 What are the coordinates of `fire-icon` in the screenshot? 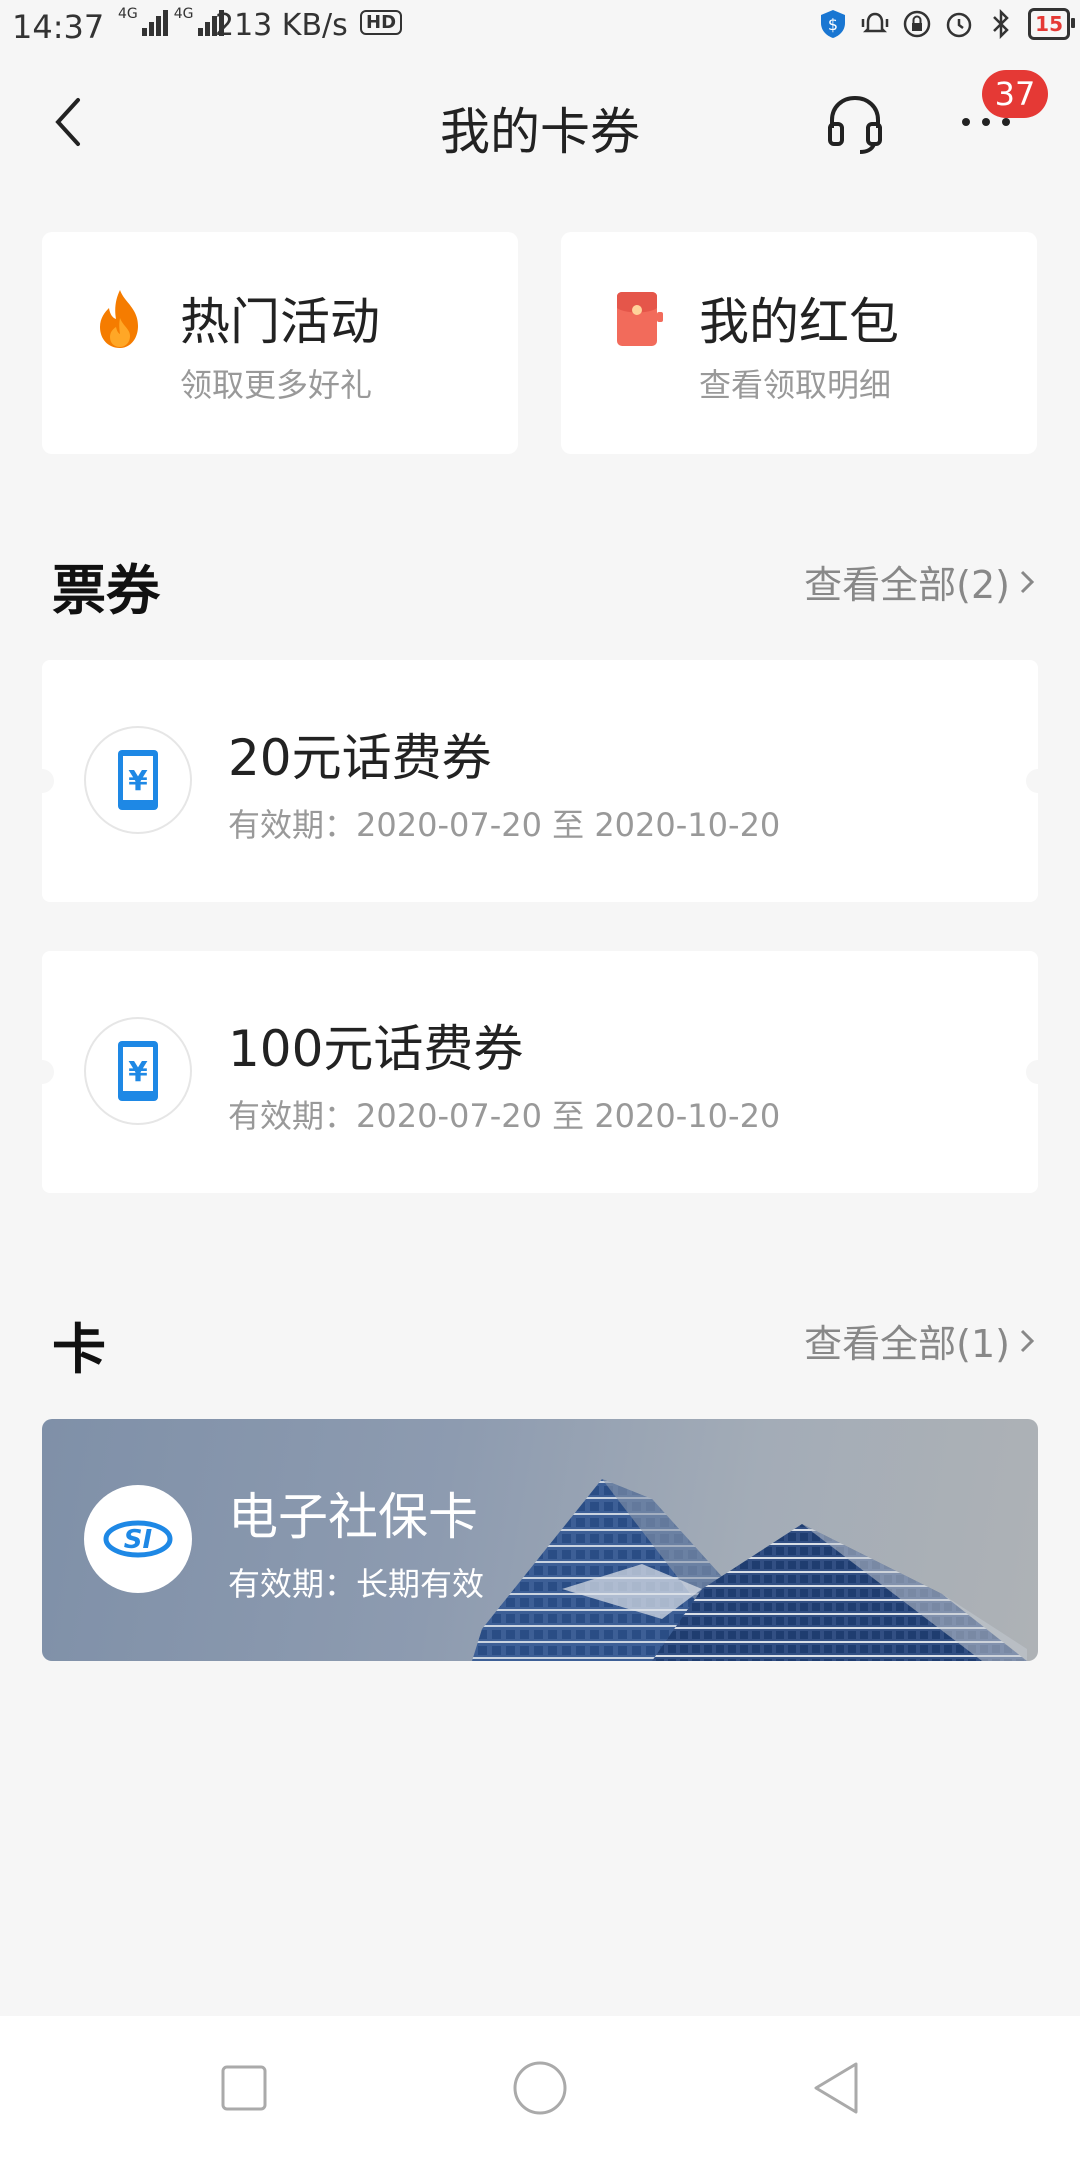 It's located at (119, 319).